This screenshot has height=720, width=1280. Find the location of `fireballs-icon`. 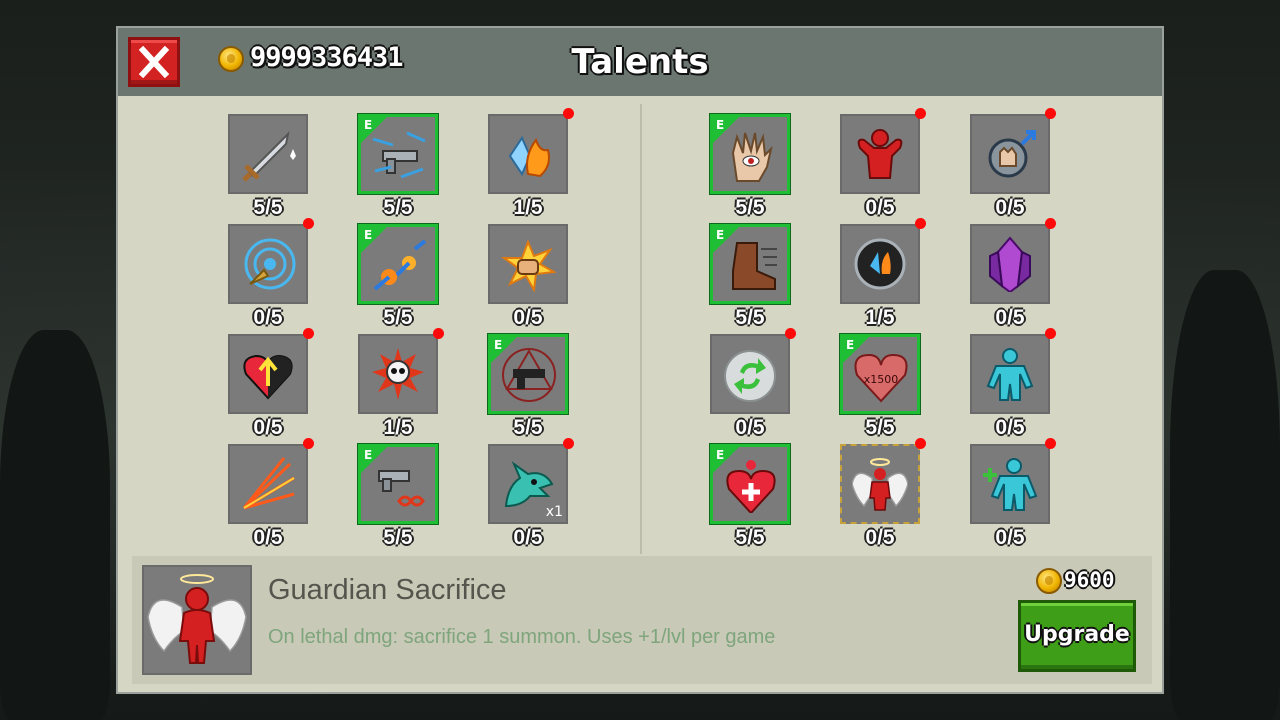

fireballs-icon is located at coordinates (400, 265).